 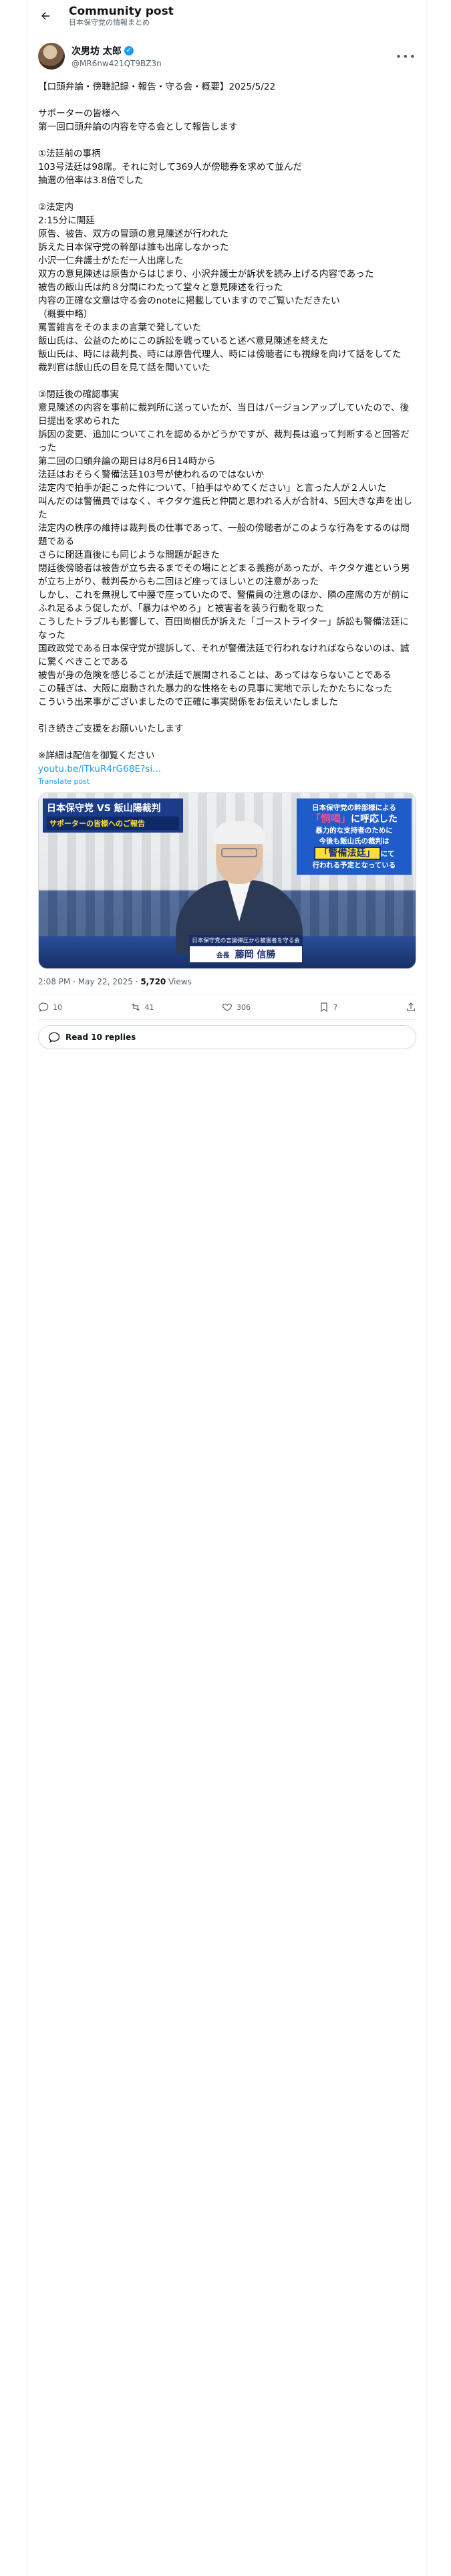 What do you see at coordinates (51, 56) in the screenshot?
I see `avatar` at bounding box center [51, 56].